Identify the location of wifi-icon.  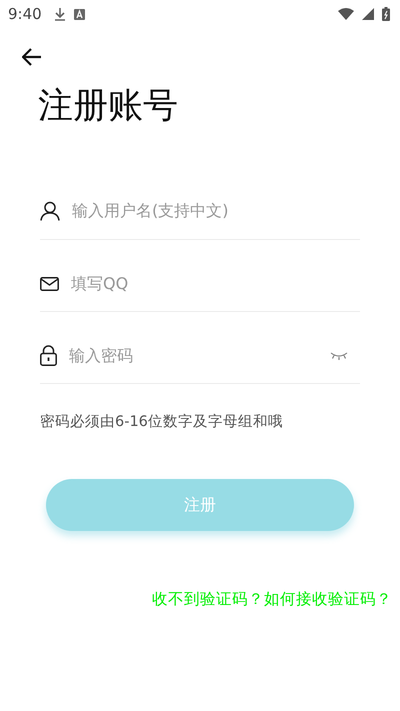
(346, 14).